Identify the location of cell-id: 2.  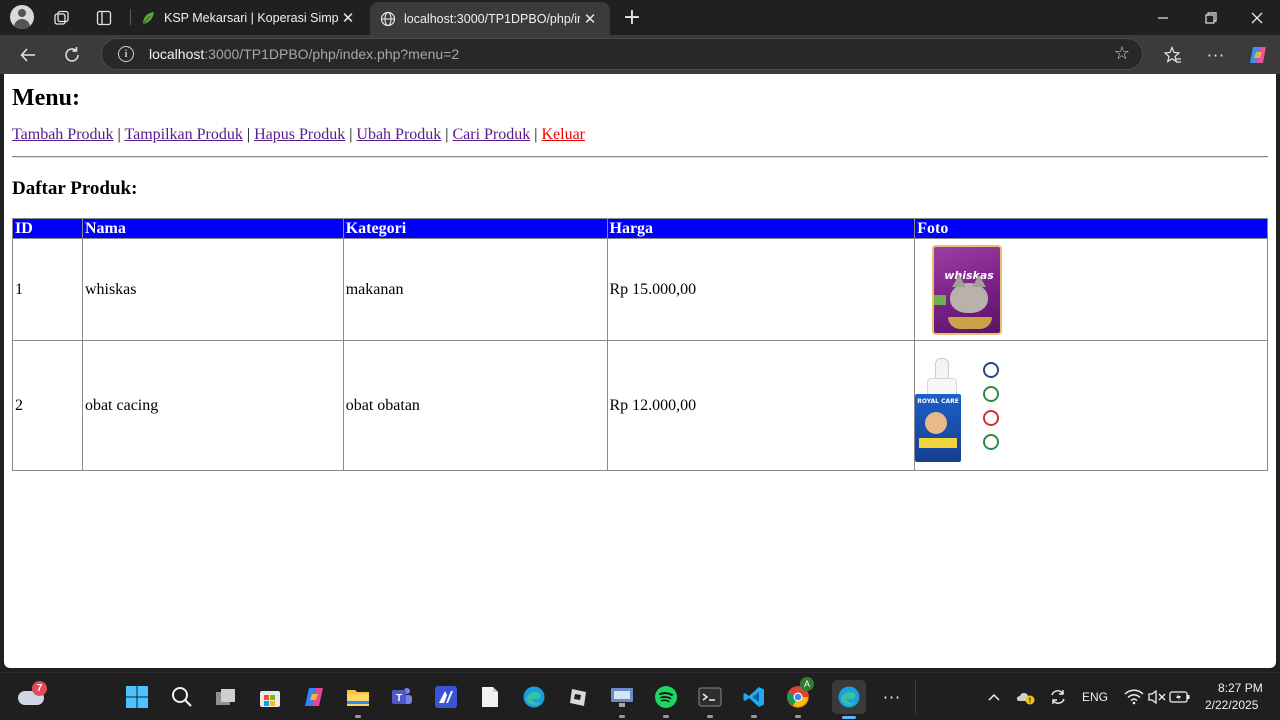
(47, 405).